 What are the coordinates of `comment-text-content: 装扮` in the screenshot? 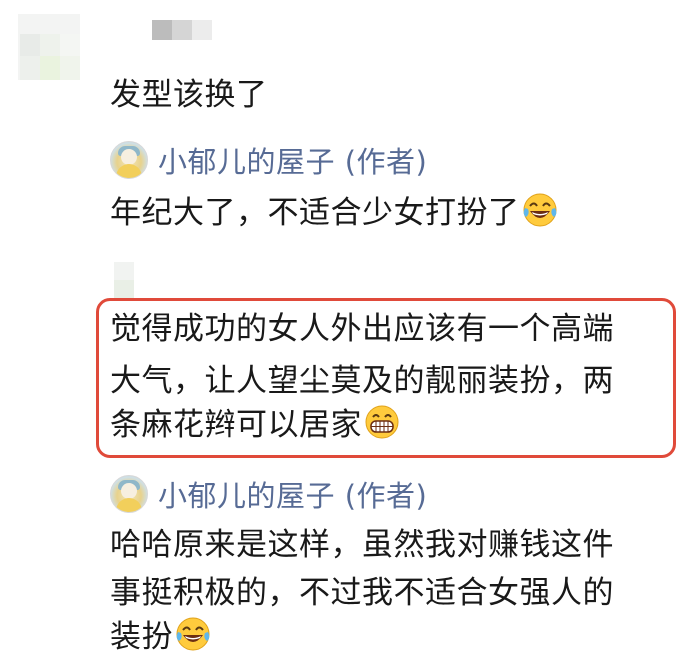 It's located at (141, 637).